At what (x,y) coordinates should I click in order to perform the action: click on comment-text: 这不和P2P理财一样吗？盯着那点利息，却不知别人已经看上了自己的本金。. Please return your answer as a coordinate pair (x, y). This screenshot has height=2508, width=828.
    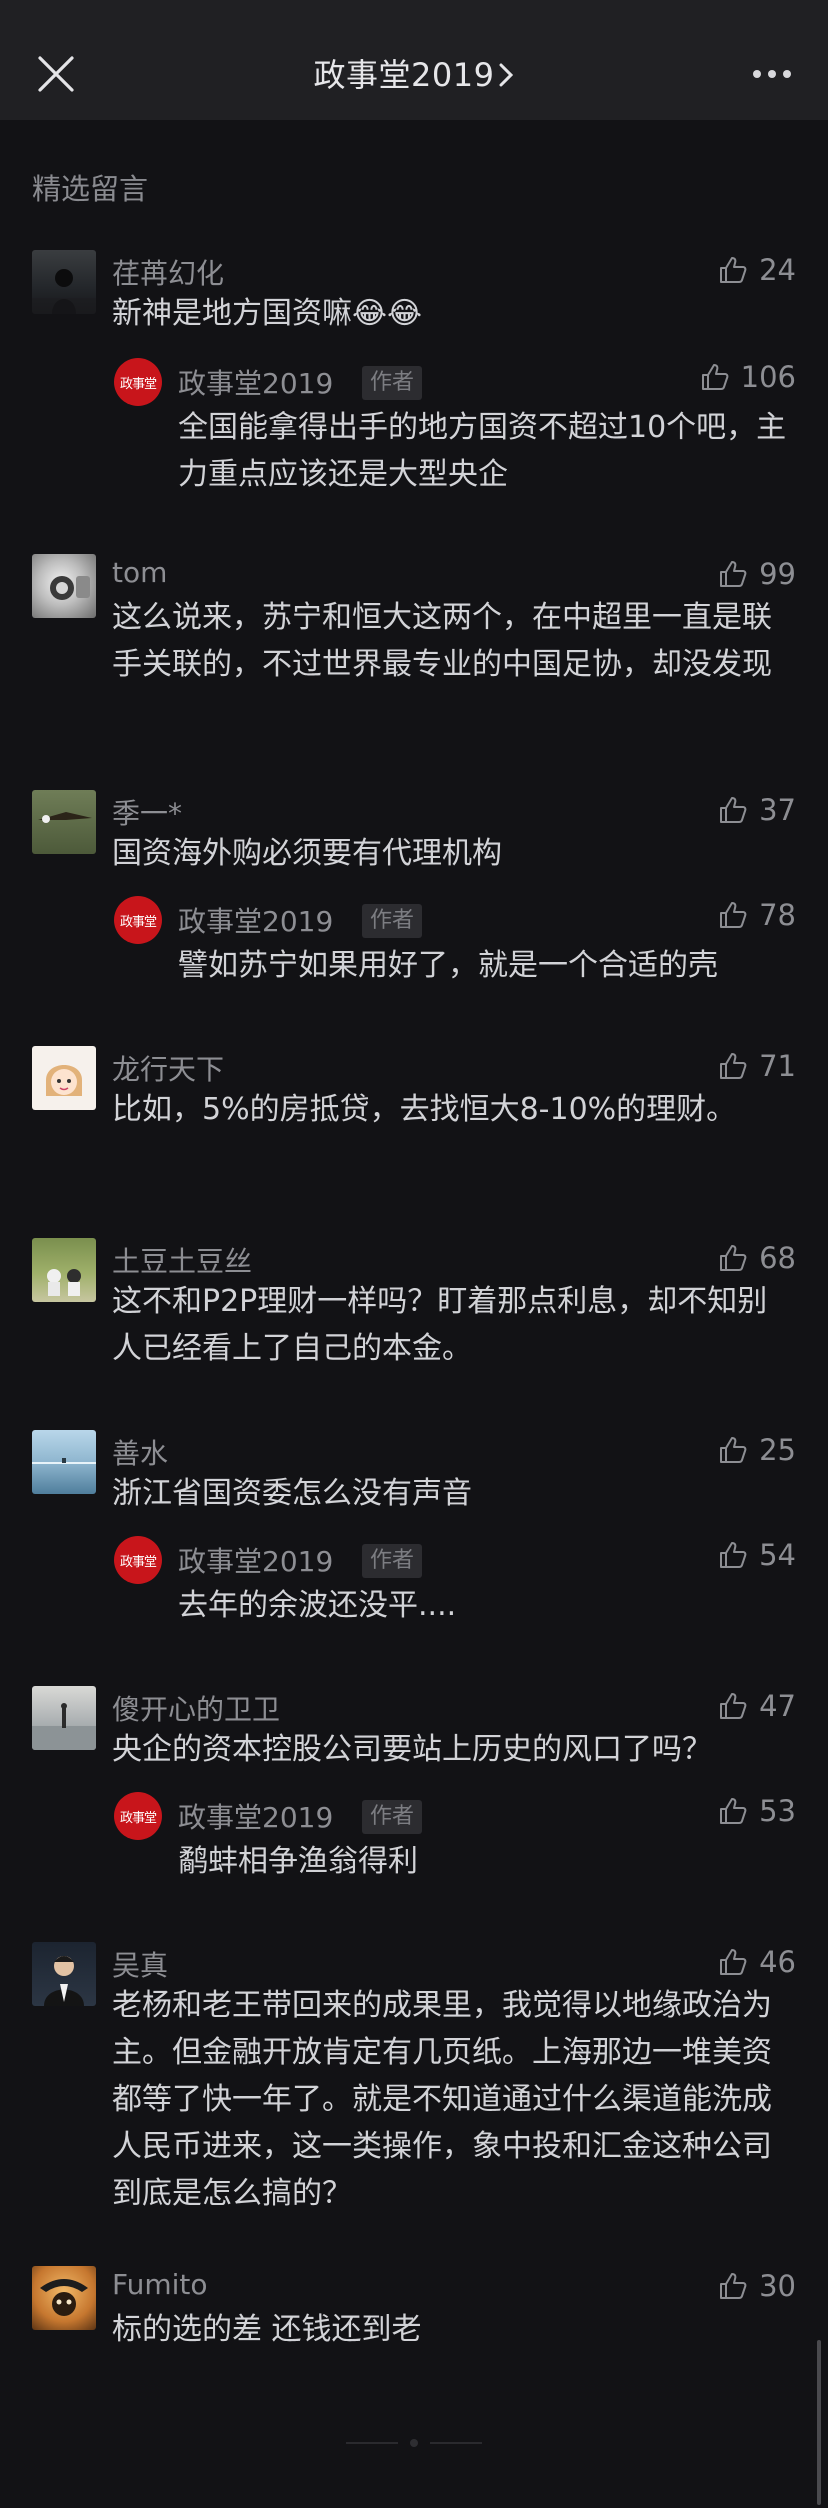
    Looking at the image, I should click on (440, 1325).